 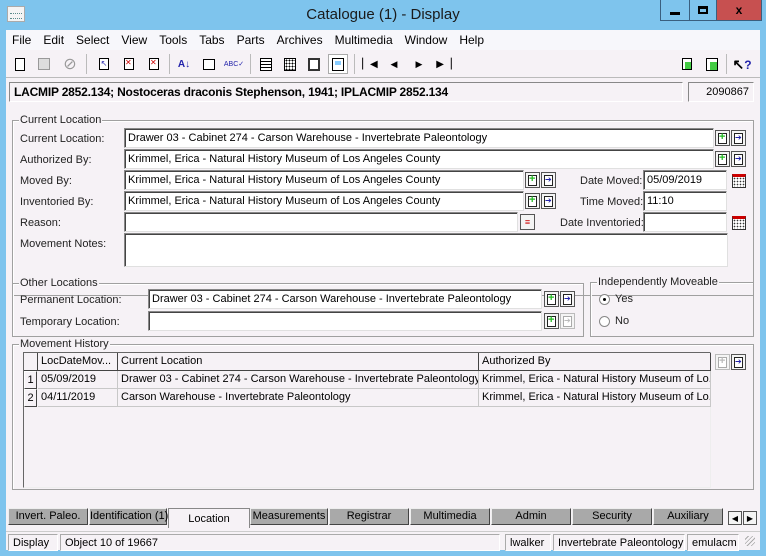 I want to click on moveable-no-radio, so click(x=604, y=321).